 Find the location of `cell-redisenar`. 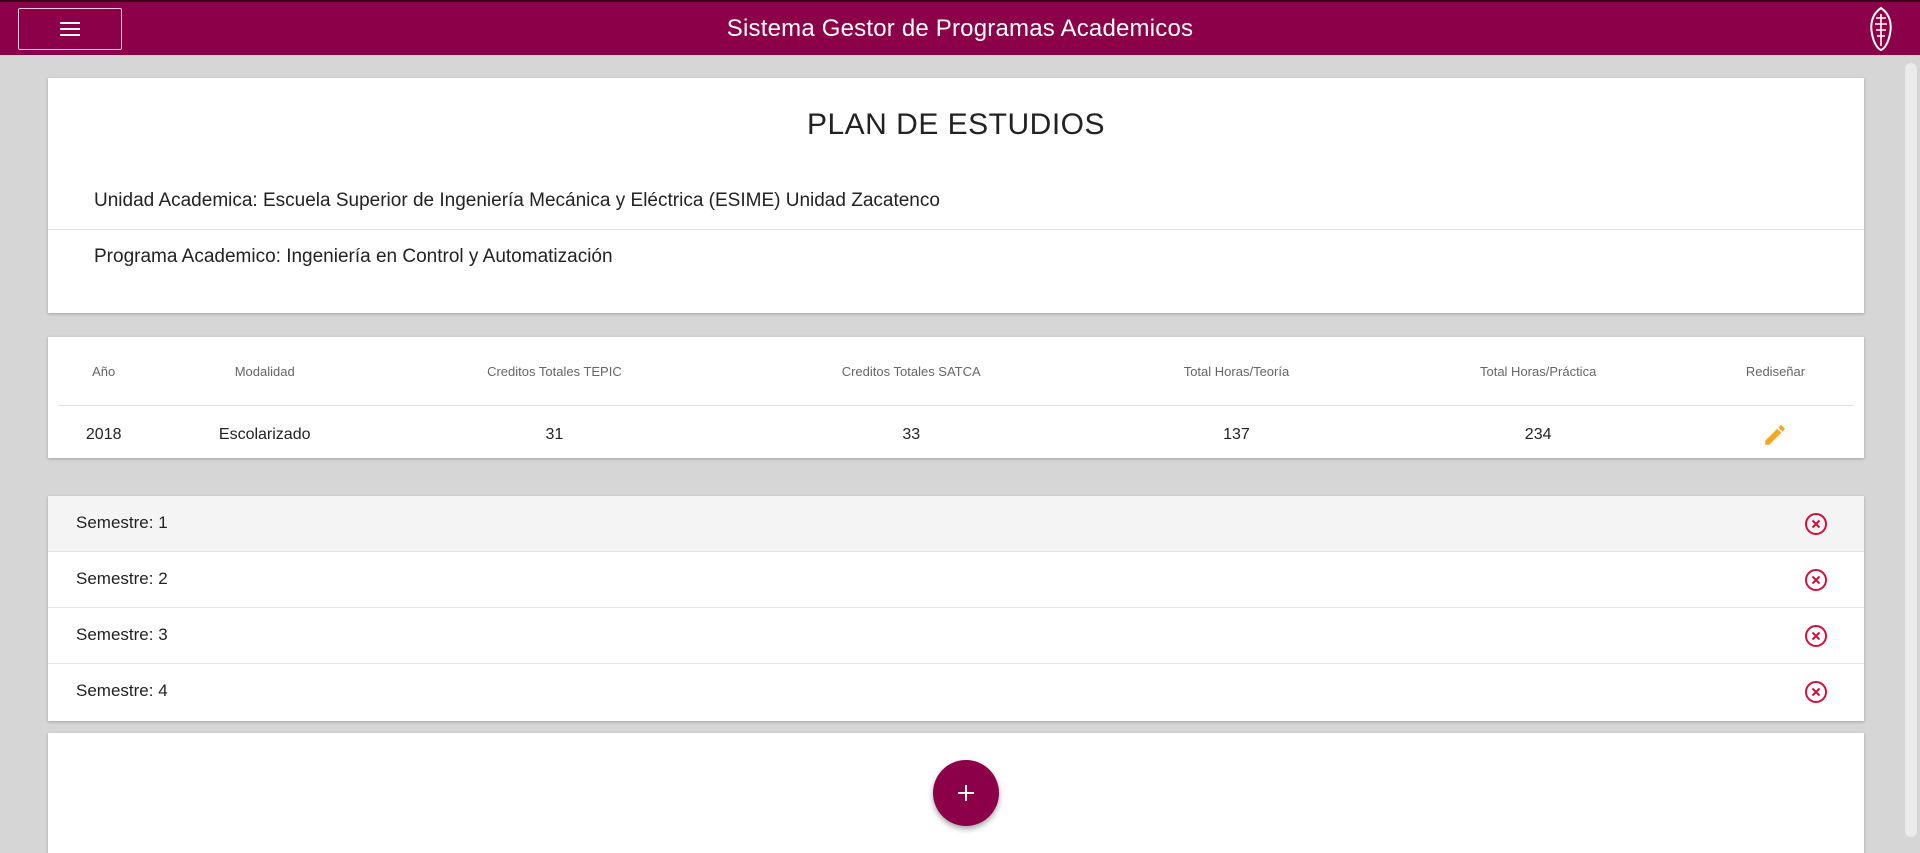

cell-redisenar is located at coordinates (1775, 435).